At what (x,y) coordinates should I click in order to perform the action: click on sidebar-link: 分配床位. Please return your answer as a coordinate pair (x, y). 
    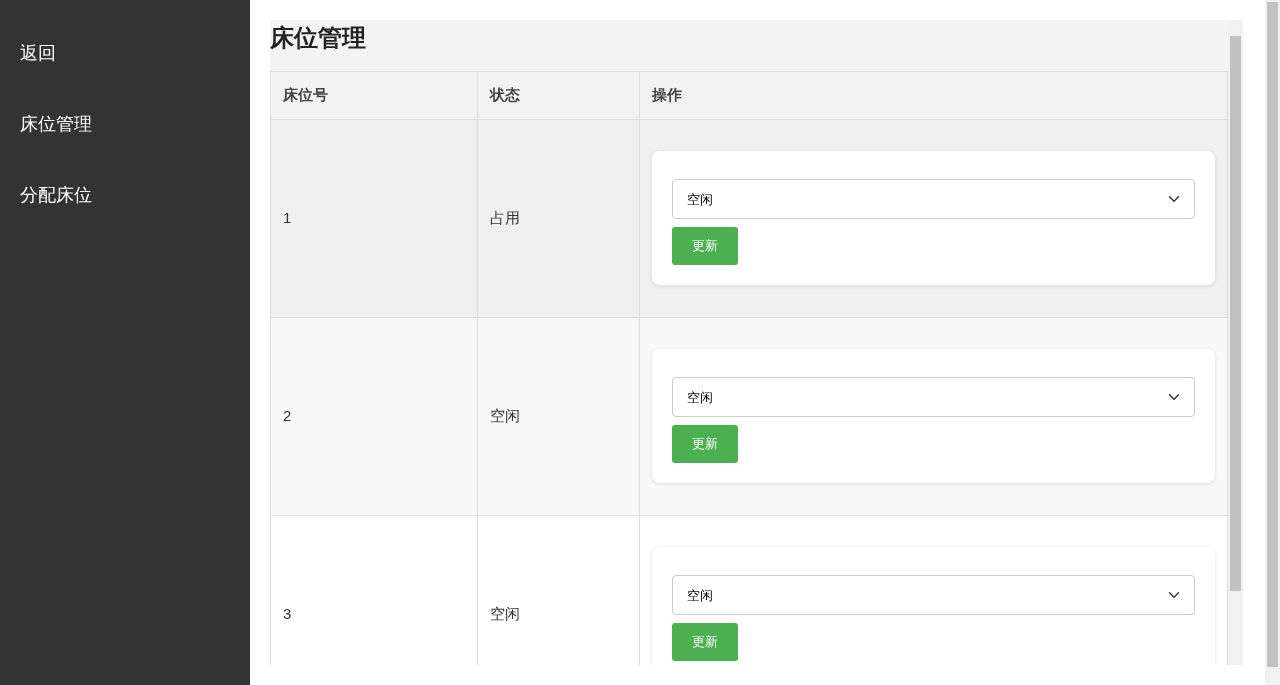
    Looking at the image, I should click on (125, 195).